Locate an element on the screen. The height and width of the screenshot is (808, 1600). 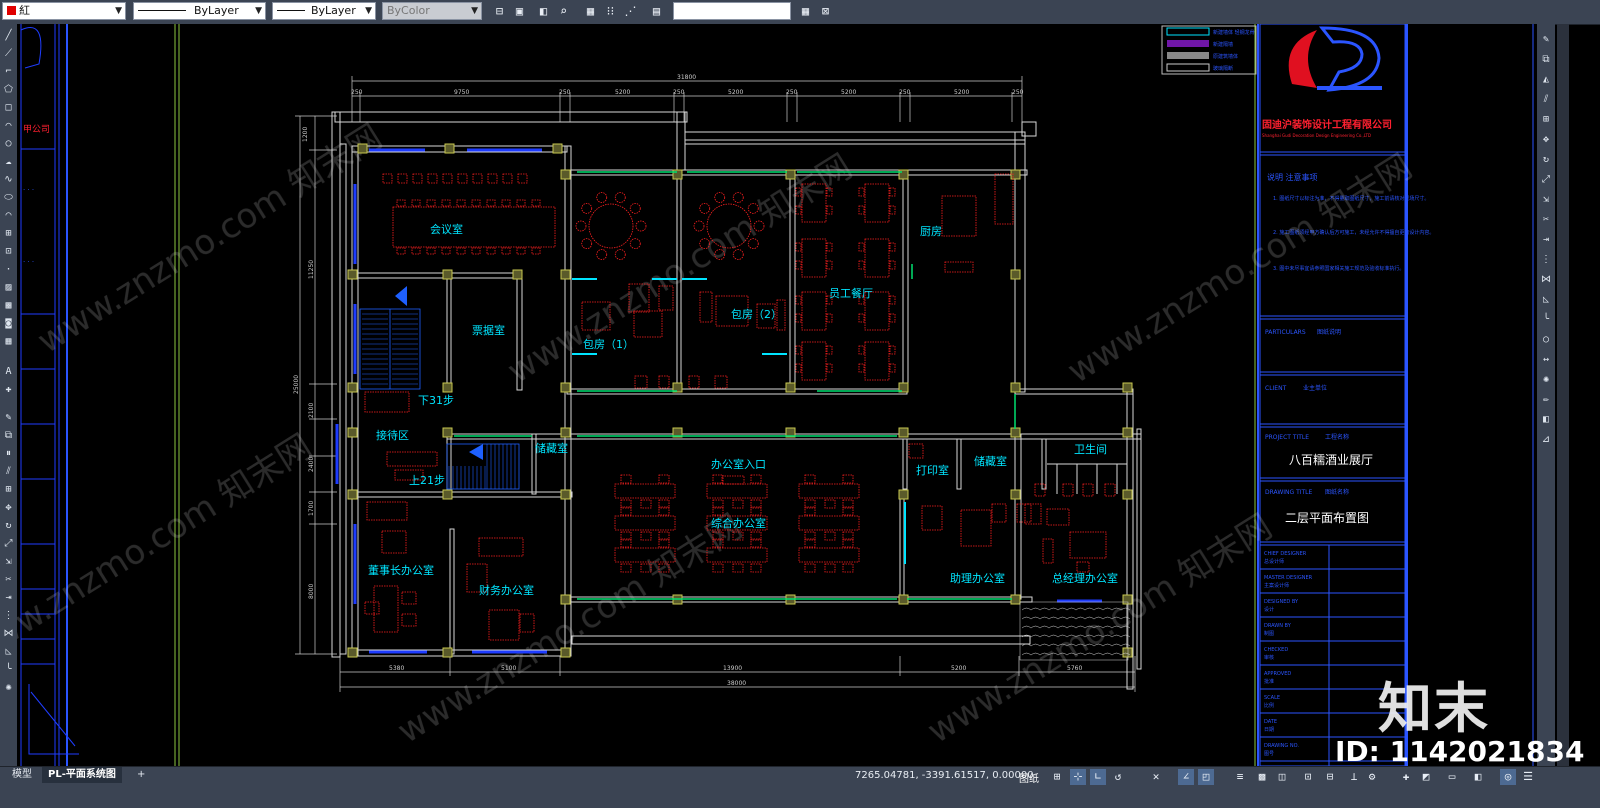
spline-icon: ∿ is located at coordinates (8, 179).